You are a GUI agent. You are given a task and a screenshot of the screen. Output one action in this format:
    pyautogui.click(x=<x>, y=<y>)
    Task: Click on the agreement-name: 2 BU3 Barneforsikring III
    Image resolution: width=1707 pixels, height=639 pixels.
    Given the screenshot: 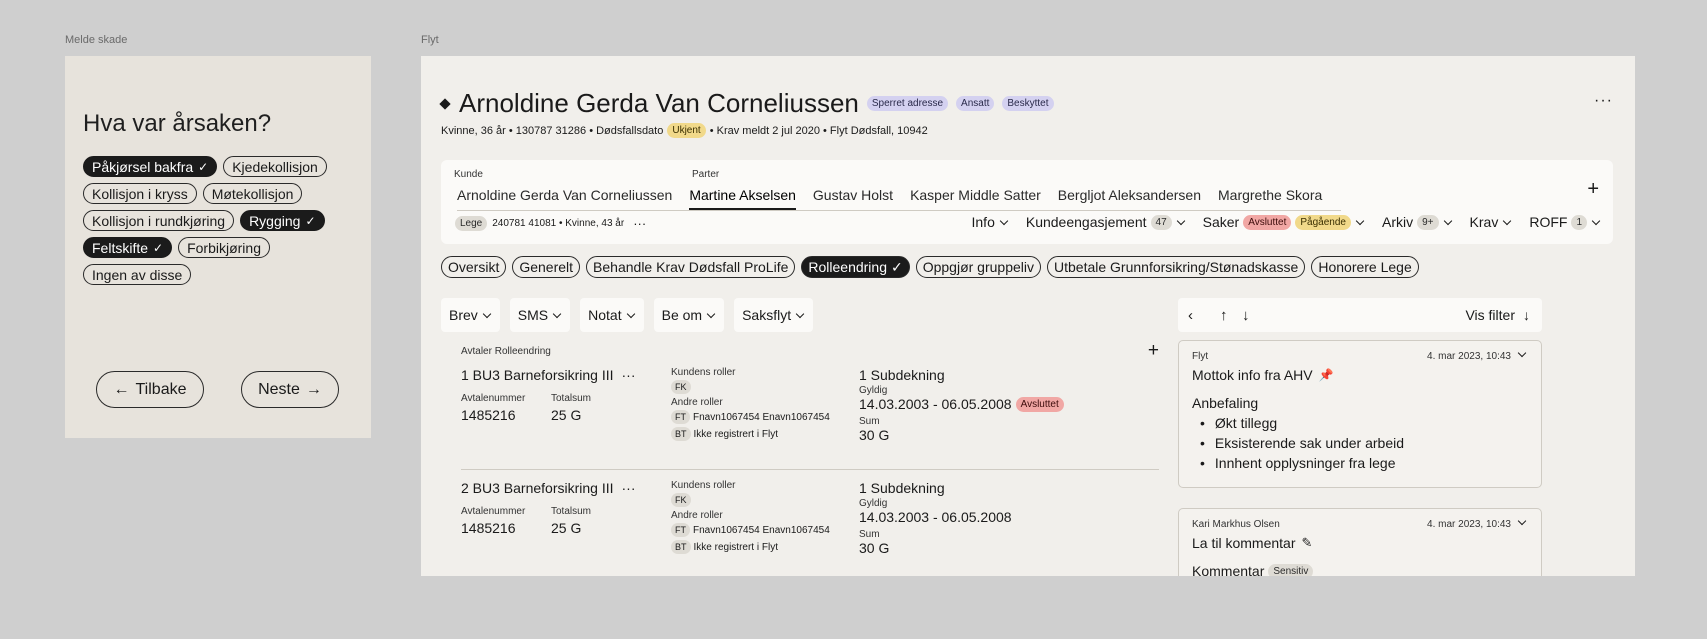 What is the action you would take?
    pyautogui.click(x=537, y=488)
    